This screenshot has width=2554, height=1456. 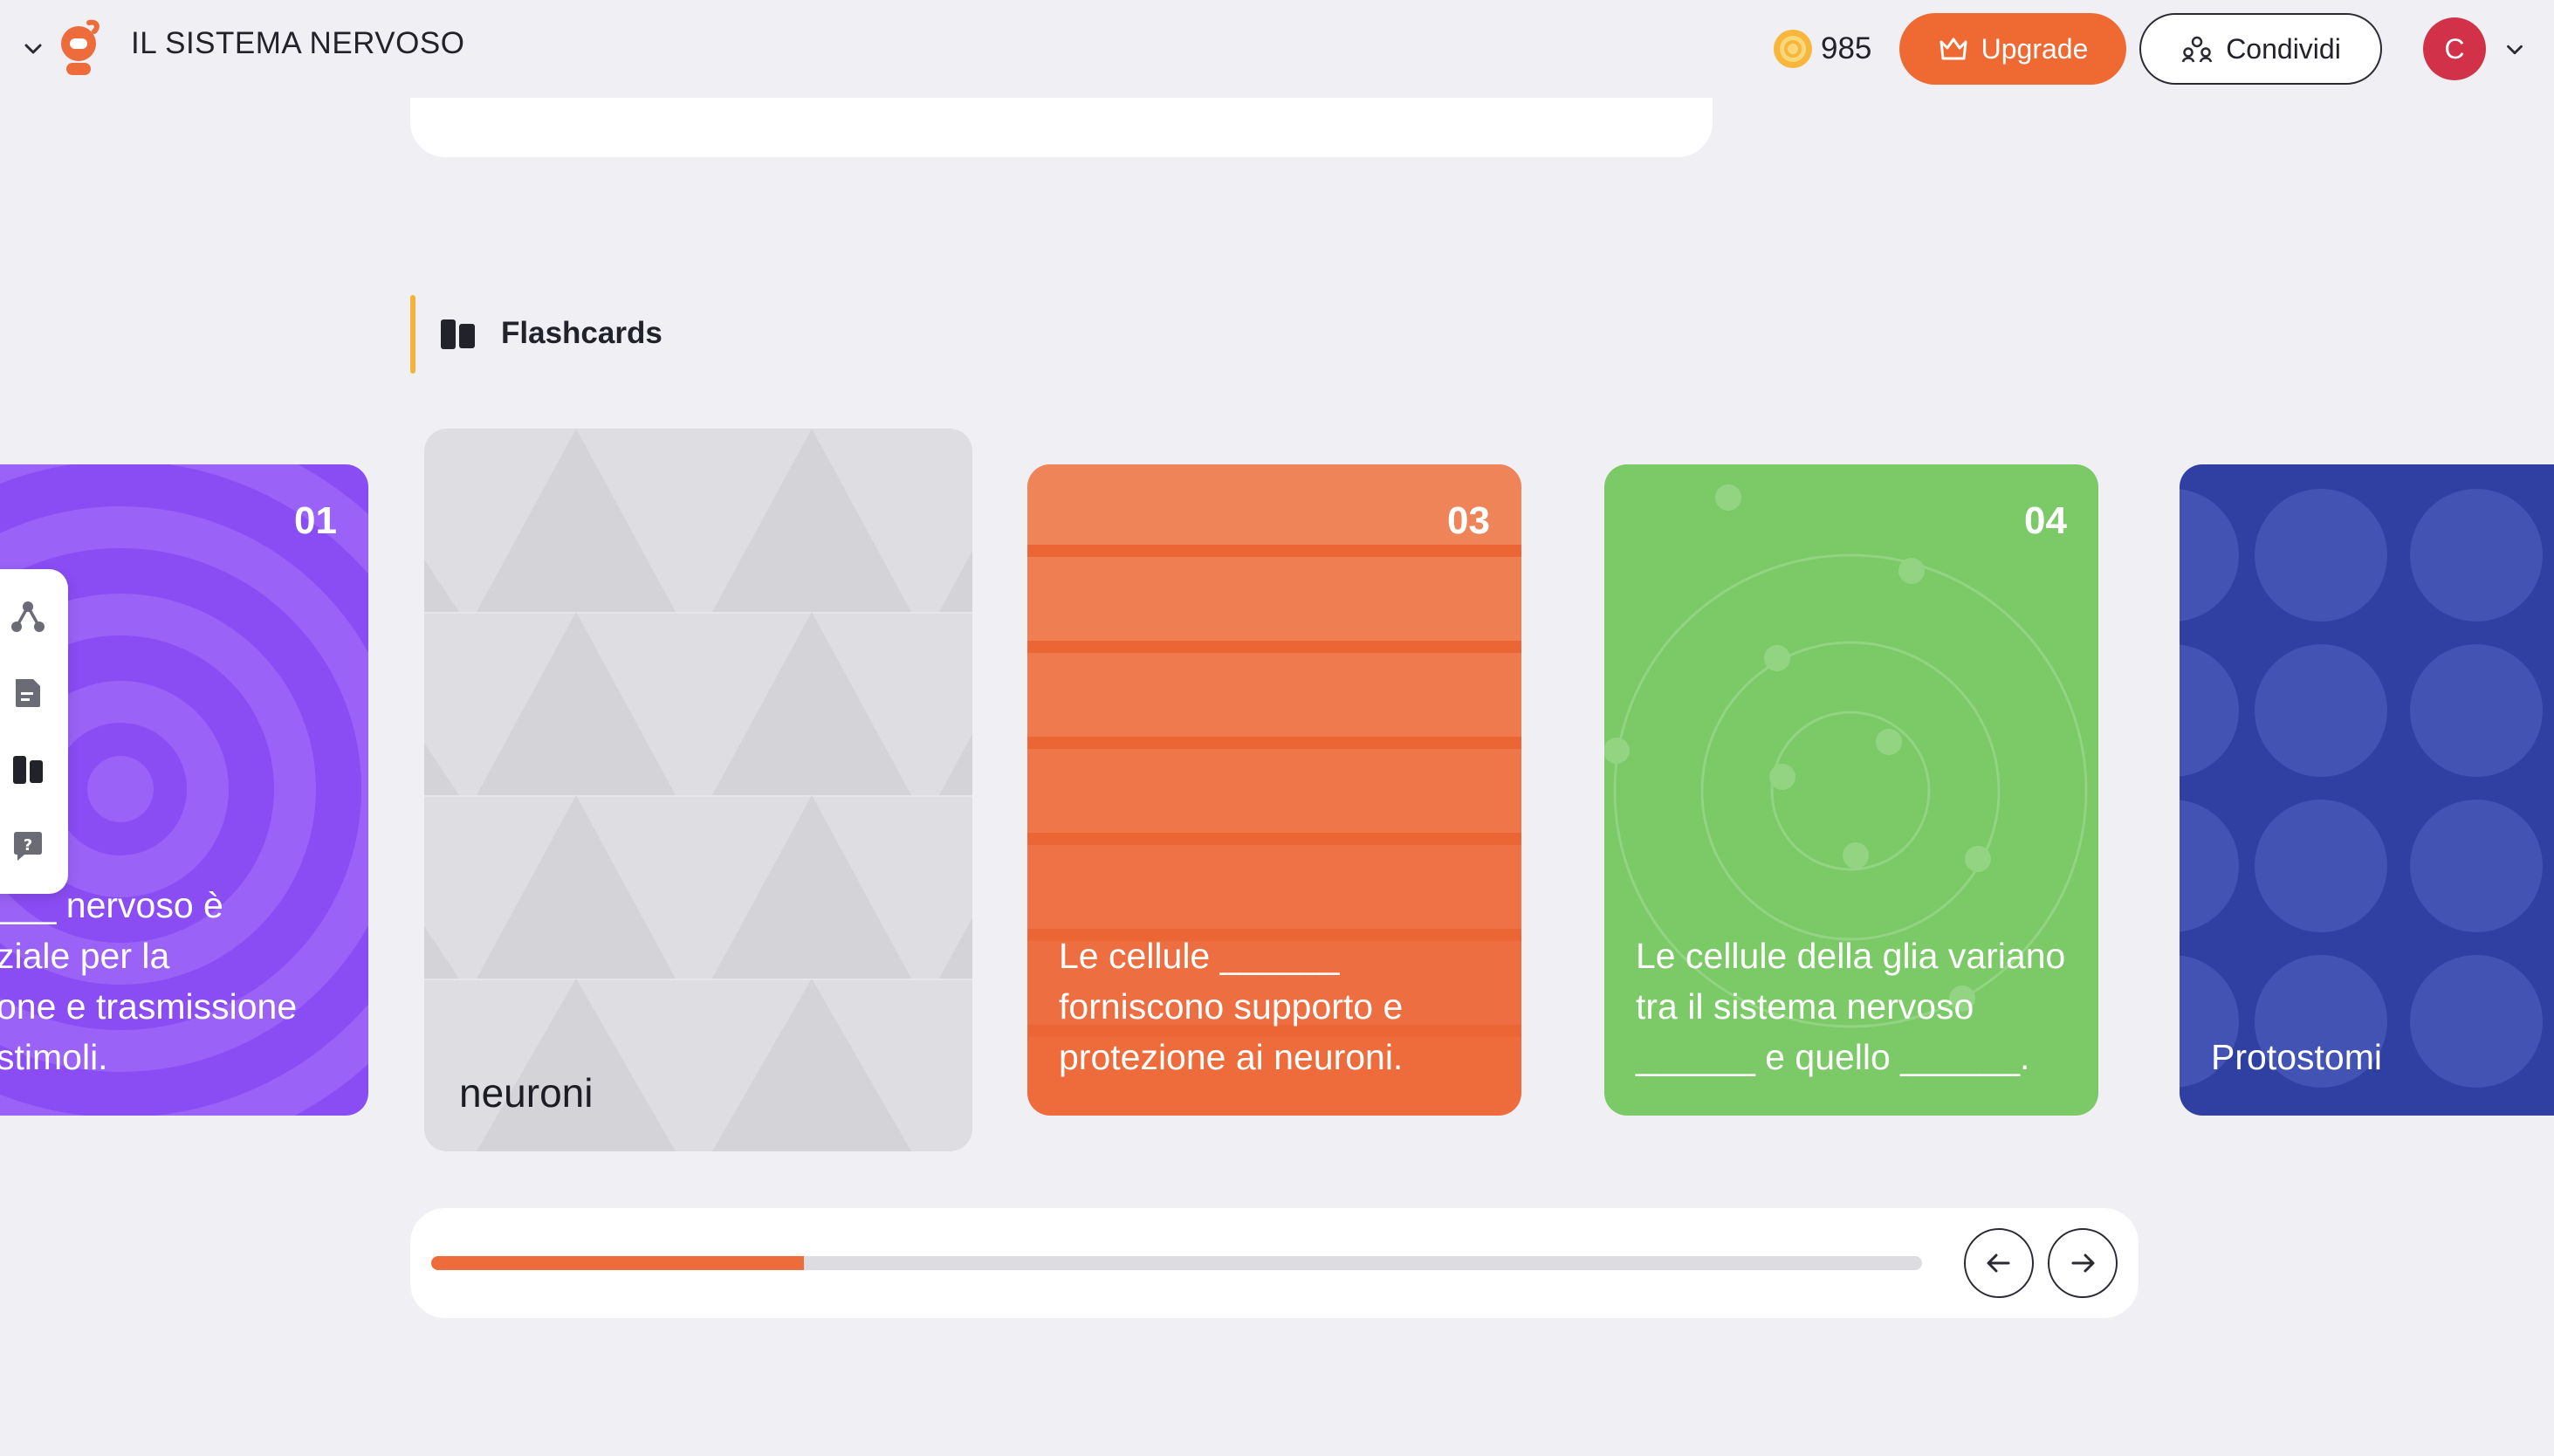 I want to click on carousel-controls, so click(x=1274, y=1263).